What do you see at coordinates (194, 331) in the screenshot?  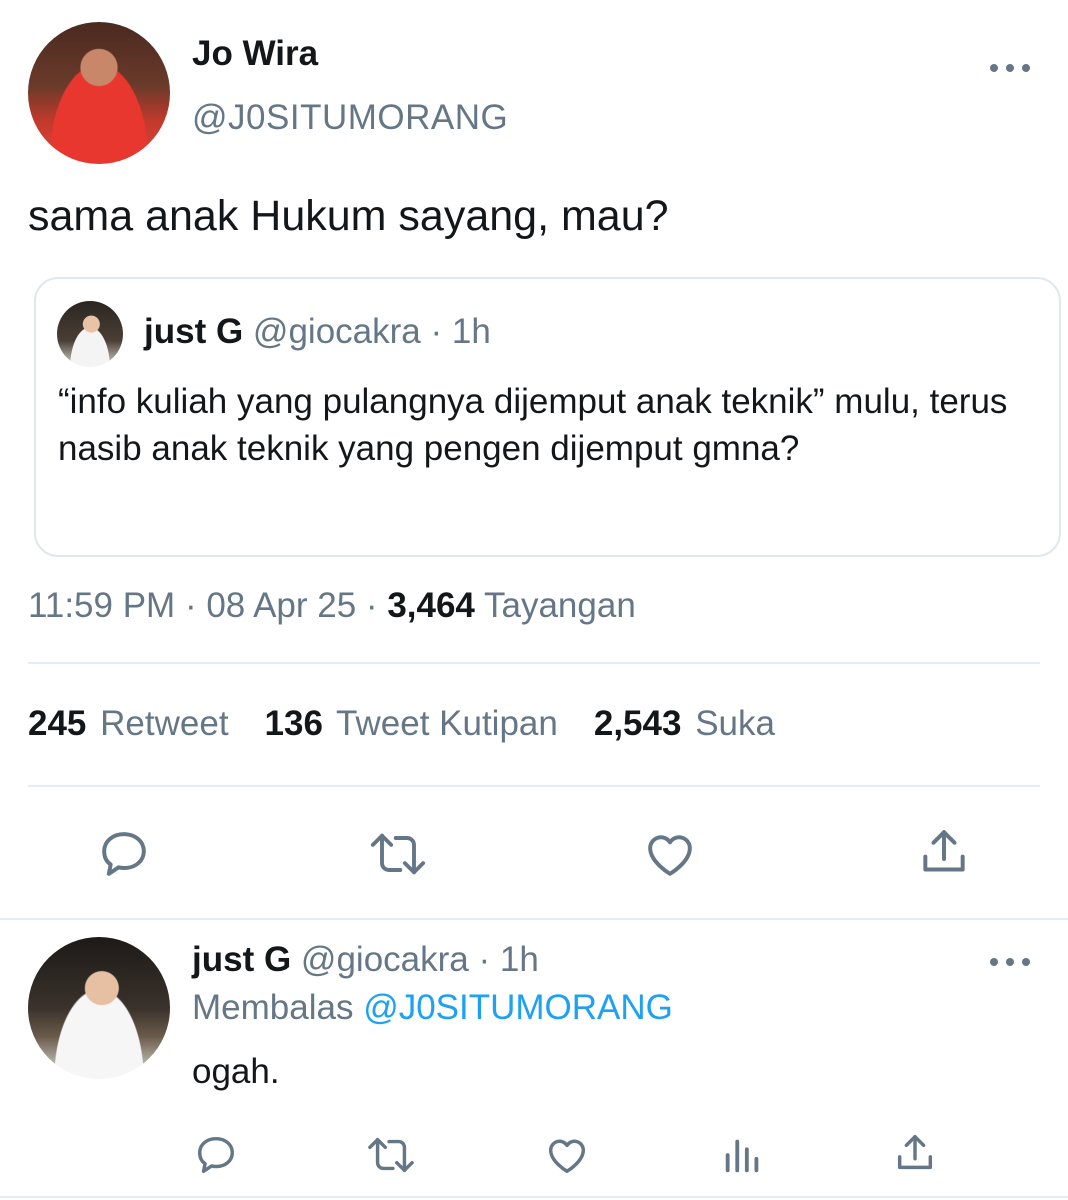 I see `quoted-author-name: just G` at bounding box center [194, 331].